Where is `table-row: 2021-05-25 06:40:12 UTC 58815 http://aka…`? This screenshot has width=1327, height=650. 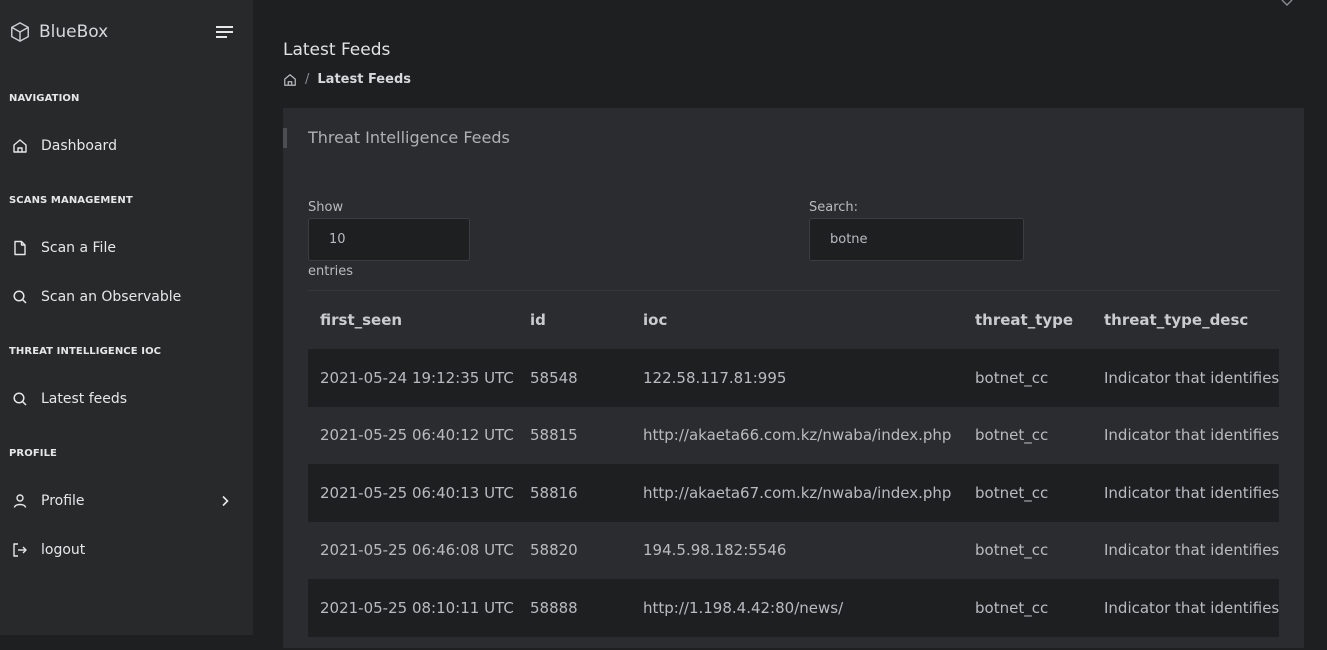 table-row: 2021-05-25 06:40:12 UTC 58815 http://aka… is located at coordinates (793, 435).